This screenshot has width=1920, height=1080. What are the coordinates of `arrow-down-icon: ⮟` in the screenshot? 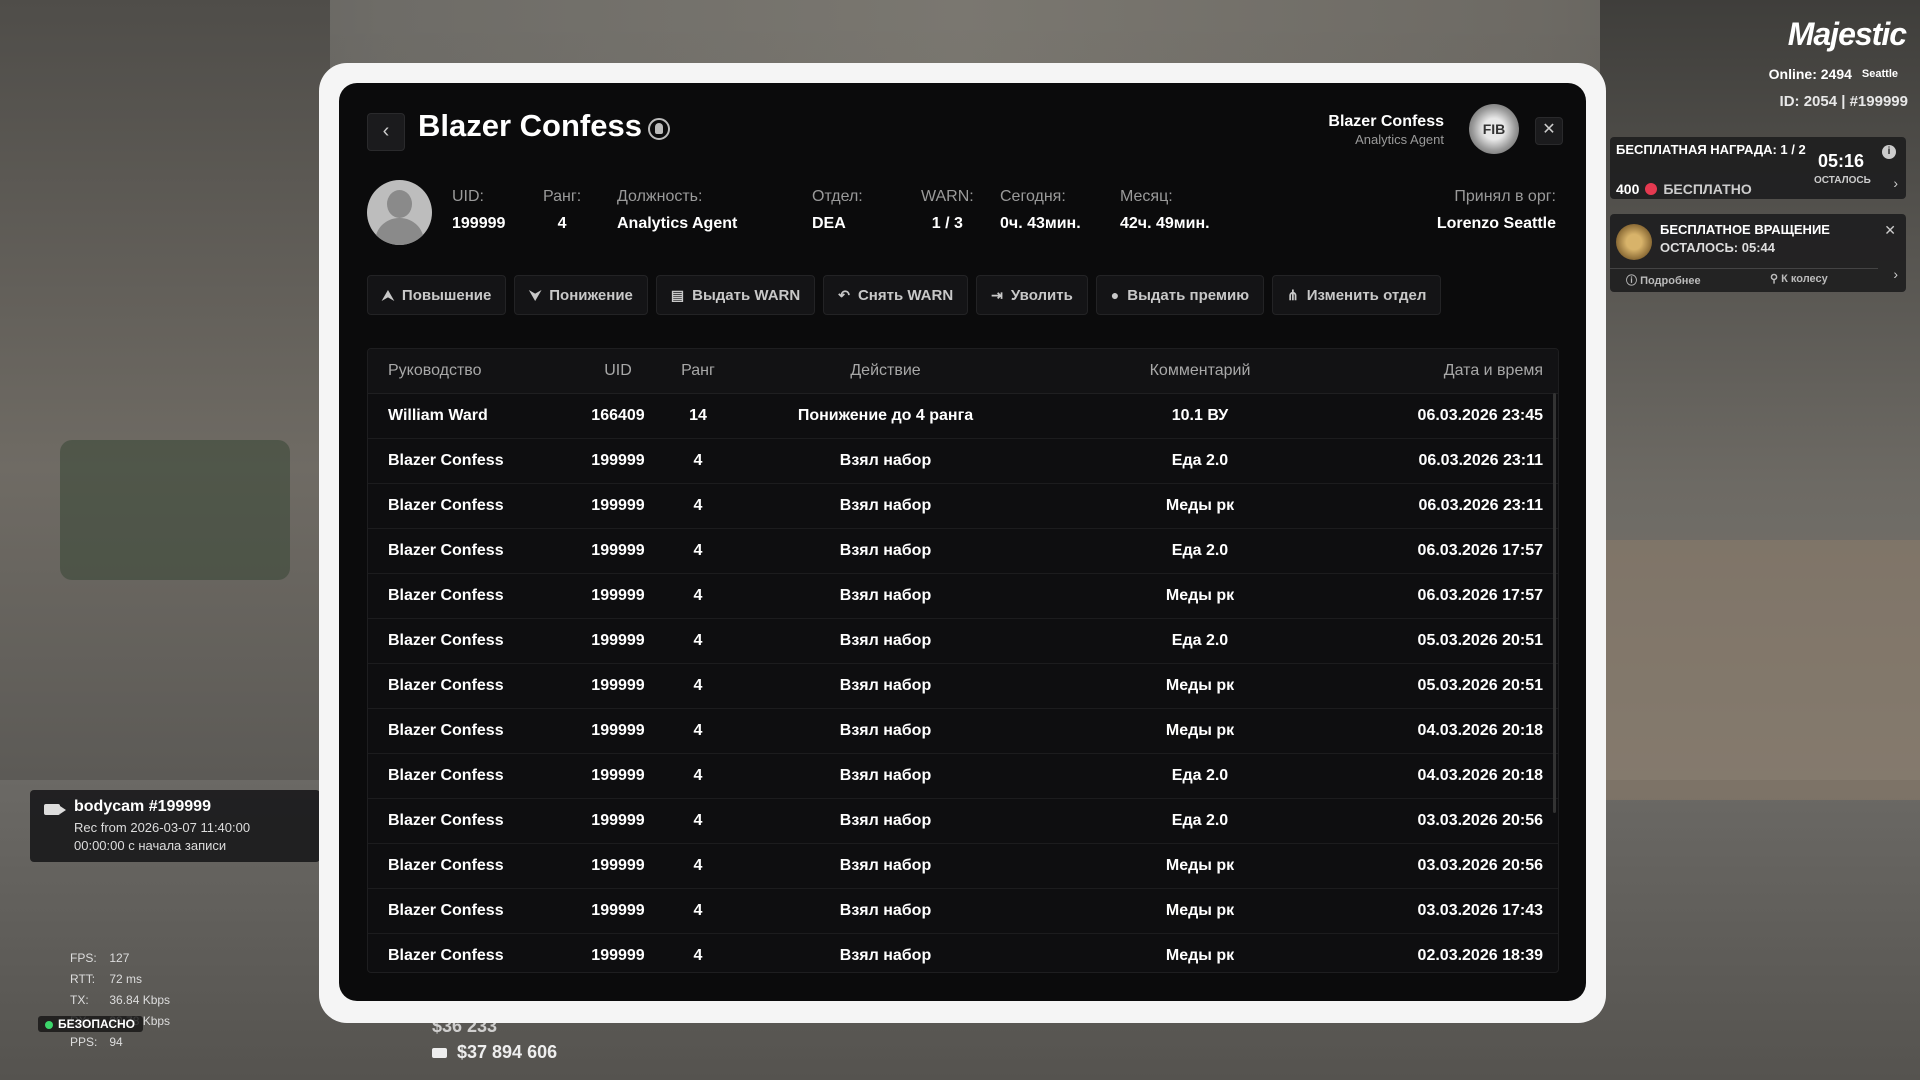 It's located at (535, 294).